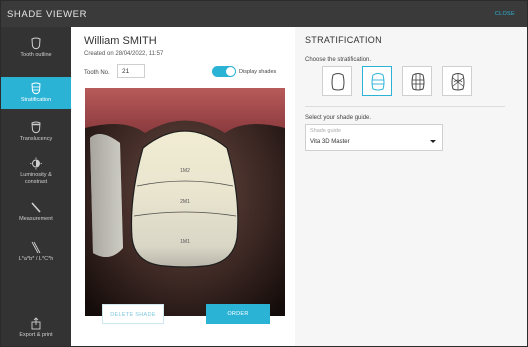 Image resolution: width=528 pixels, height=347 pixels. Describe the element at coordinates (36, 43) in the screenshot. I see `tooth-icon` at that location.